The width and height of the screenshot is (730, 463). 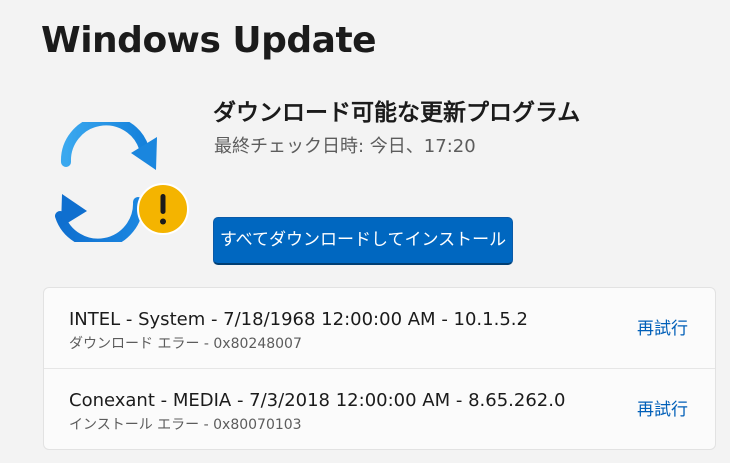 I want to click on last-checked-time: 最終チェック日時: 今日、17:20, so click(x=345, y=146).